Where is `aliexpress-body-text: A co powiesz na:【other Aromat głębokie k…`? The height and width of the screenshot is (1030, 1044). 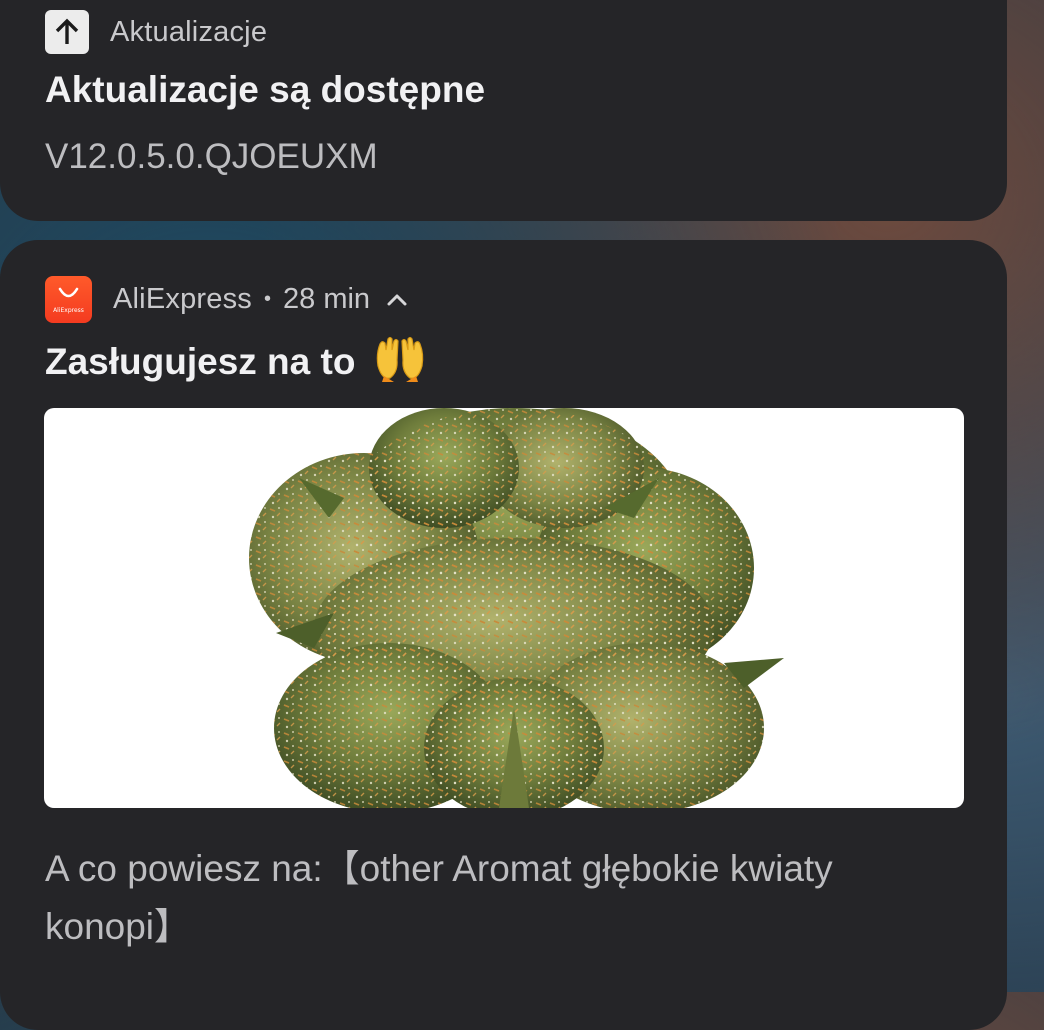
aliexpress-body-text: A co powiesz na:【other Aromat głębokie k… is located at coordinates (439, 897).